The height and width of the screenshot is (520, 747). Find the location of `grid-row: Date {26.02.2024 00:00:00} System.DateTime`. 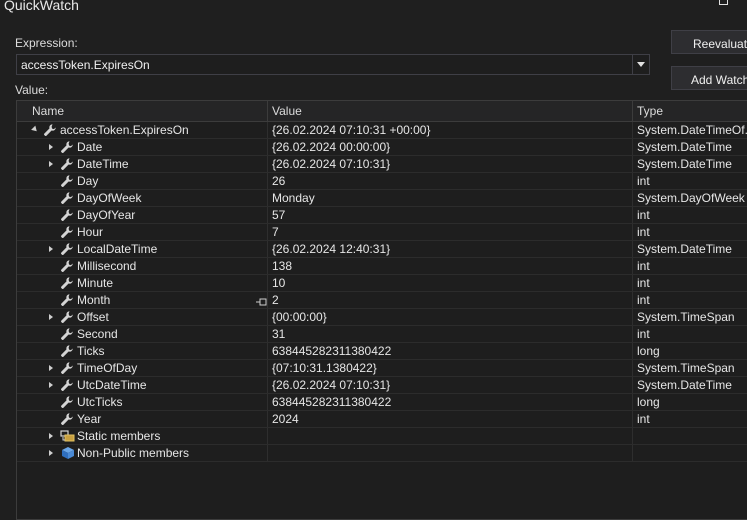

grid-row: Date {26.02.2024 00:00:00} System.DateTime is located at coordinates (382, 147).